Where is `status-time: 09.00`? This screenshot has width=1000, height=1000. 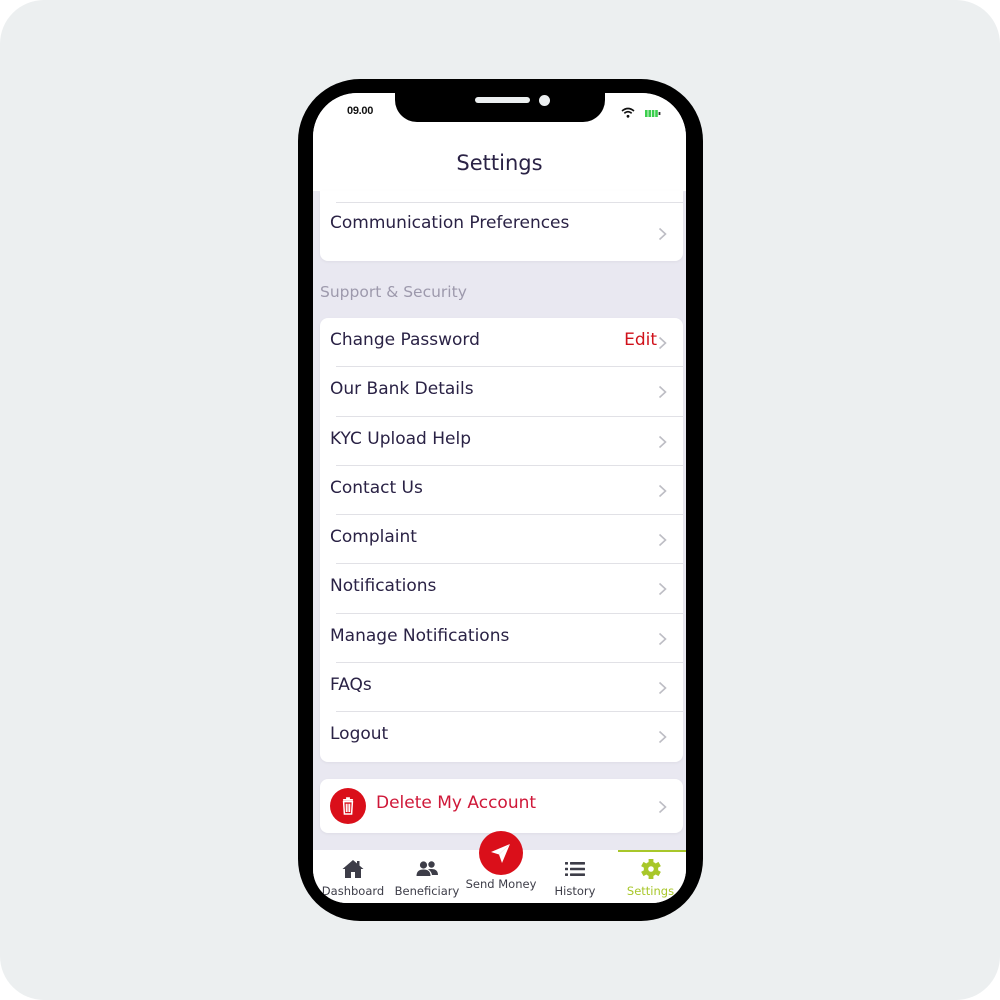
status-time: 09.00 is located at coordinates (360, 111).